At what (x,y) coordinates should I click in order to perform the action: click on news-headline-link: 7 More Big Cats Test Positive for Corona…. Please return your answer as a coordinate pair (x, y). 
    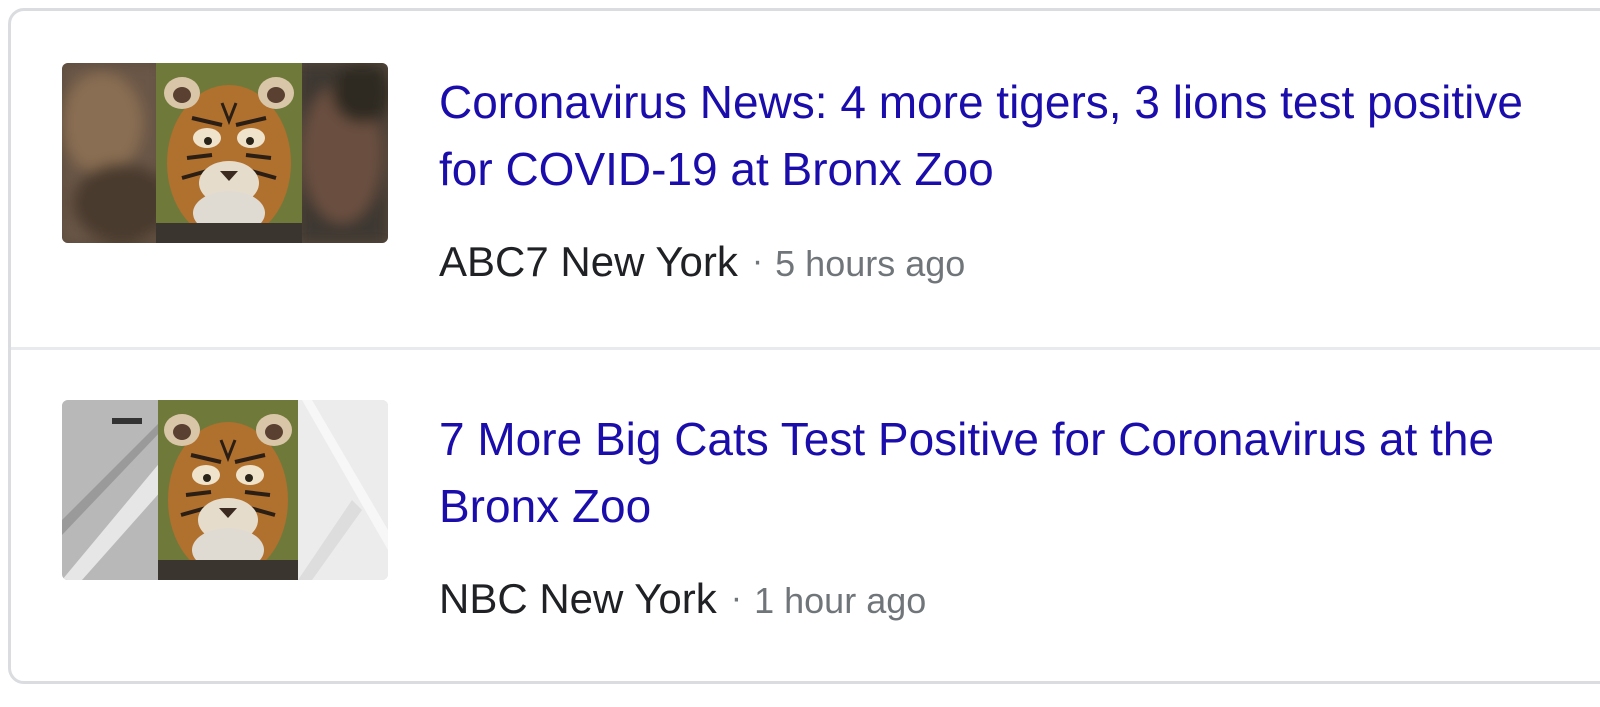
    Looking at the image, I should click on (1014, 473).